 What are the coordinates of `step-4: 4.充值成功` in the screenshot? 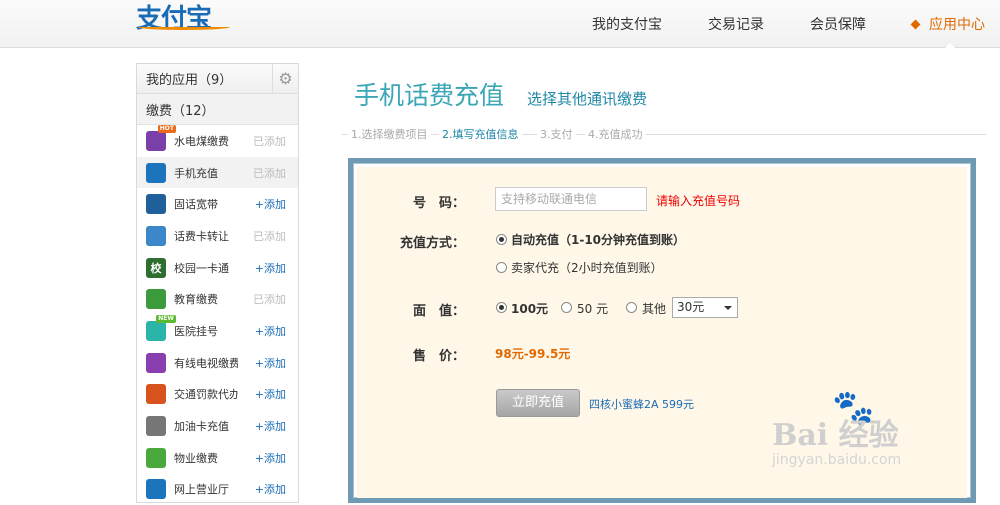 It's located at (615, 134).